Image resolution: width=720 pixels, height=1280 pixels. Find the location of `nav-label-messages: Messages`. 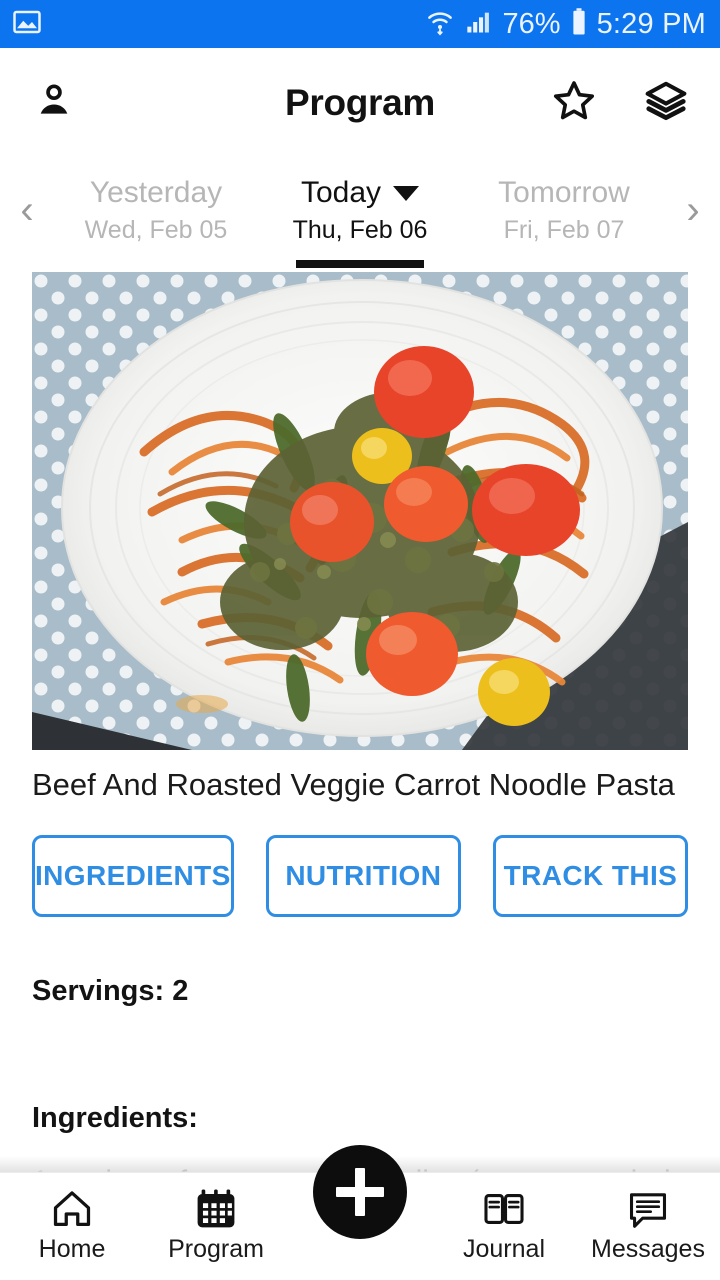

nav-label-messages: Messages is located at coordinates (648, 1249).